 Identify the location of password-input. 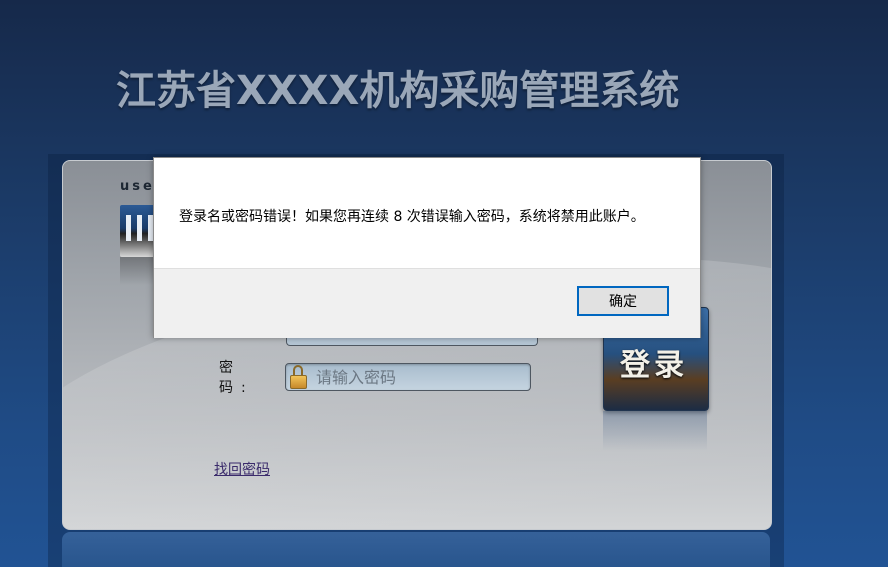
(421, 377).